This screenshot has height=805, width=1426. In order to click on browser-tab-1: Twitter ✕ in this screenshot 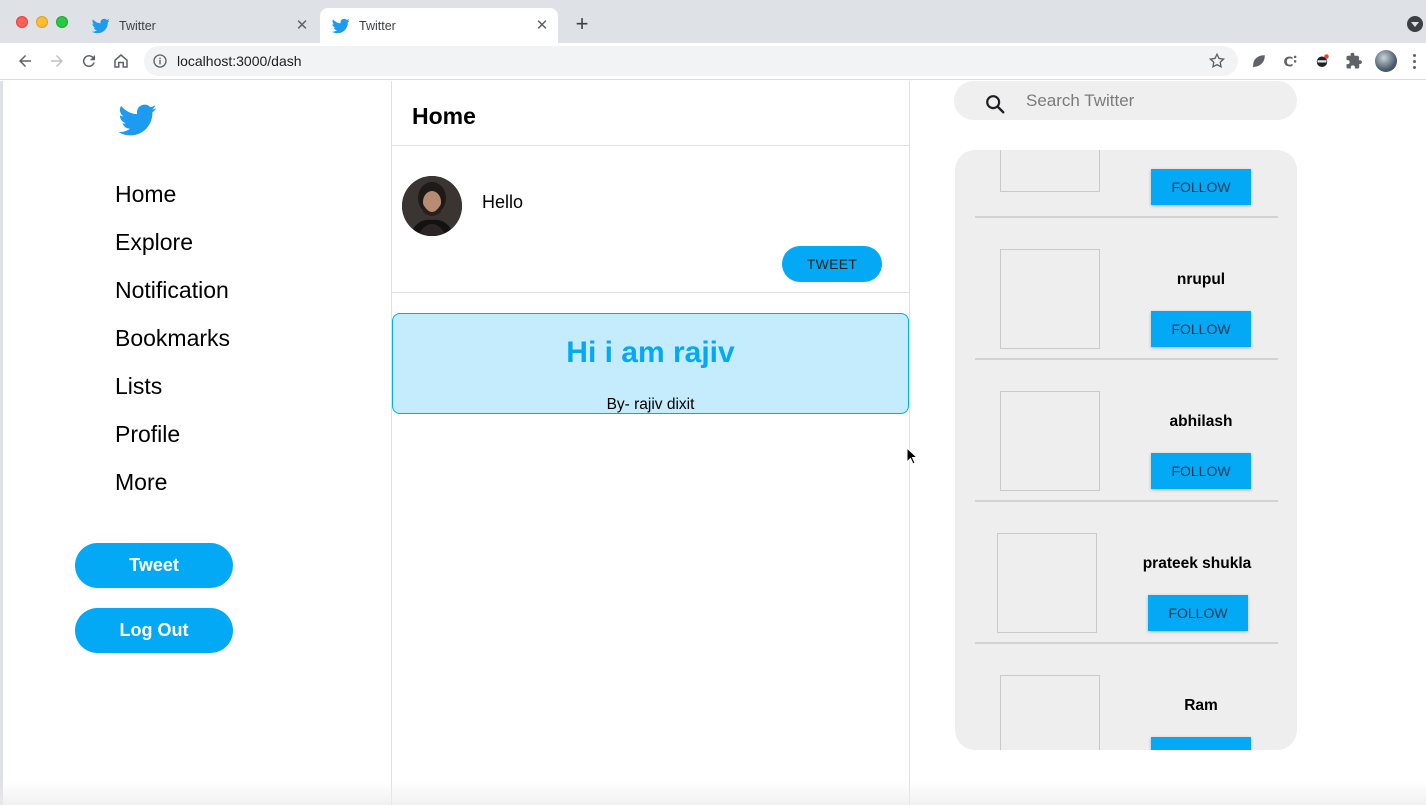, I will do `click(199, 25)`.